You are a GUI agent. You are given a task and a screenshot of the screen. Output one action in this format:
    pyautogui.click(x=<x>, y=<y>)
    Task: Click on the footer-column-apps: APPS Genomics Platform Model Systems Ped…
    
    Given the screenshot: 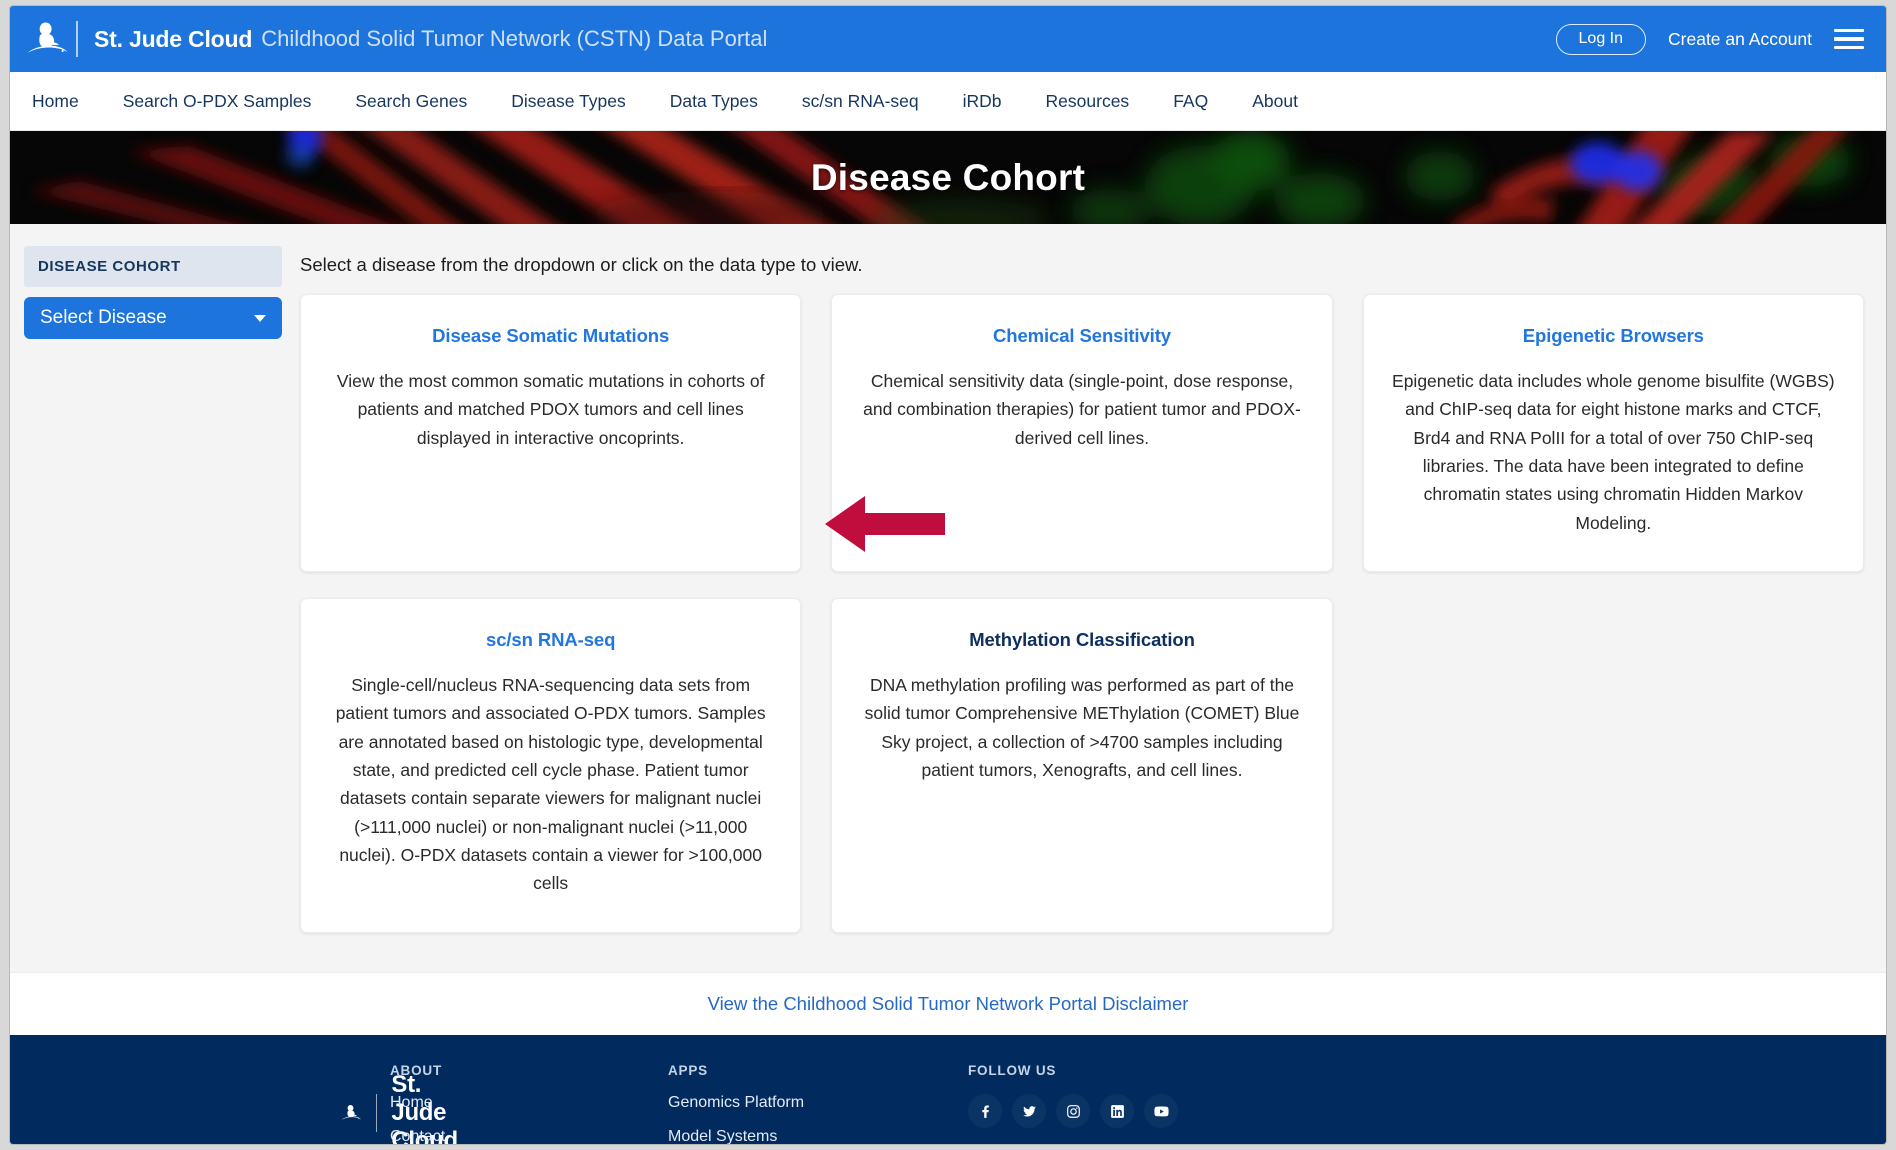 What is the action you would take?
    pyautogui.click(x=818, y=1103)
    